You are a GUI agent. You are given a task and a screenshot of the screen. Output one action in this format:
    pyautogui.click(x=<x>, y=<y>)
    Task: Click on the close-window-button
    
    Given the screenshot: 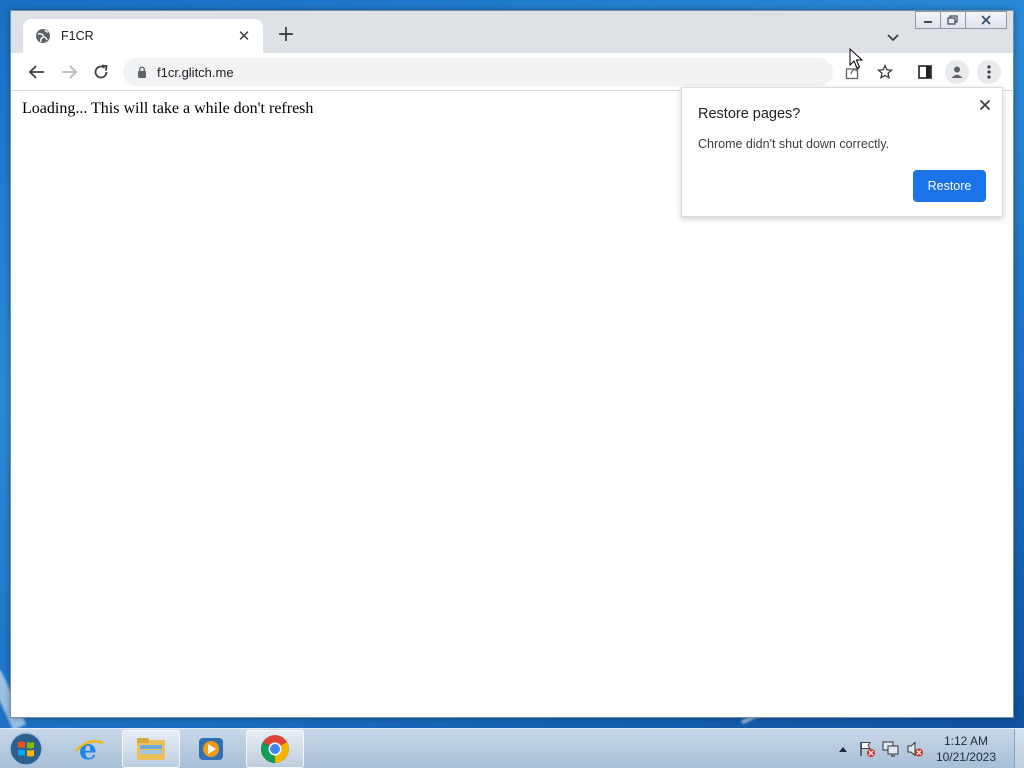 What is the action you would take?
    pyautogui.click(x=986, y=20)
    